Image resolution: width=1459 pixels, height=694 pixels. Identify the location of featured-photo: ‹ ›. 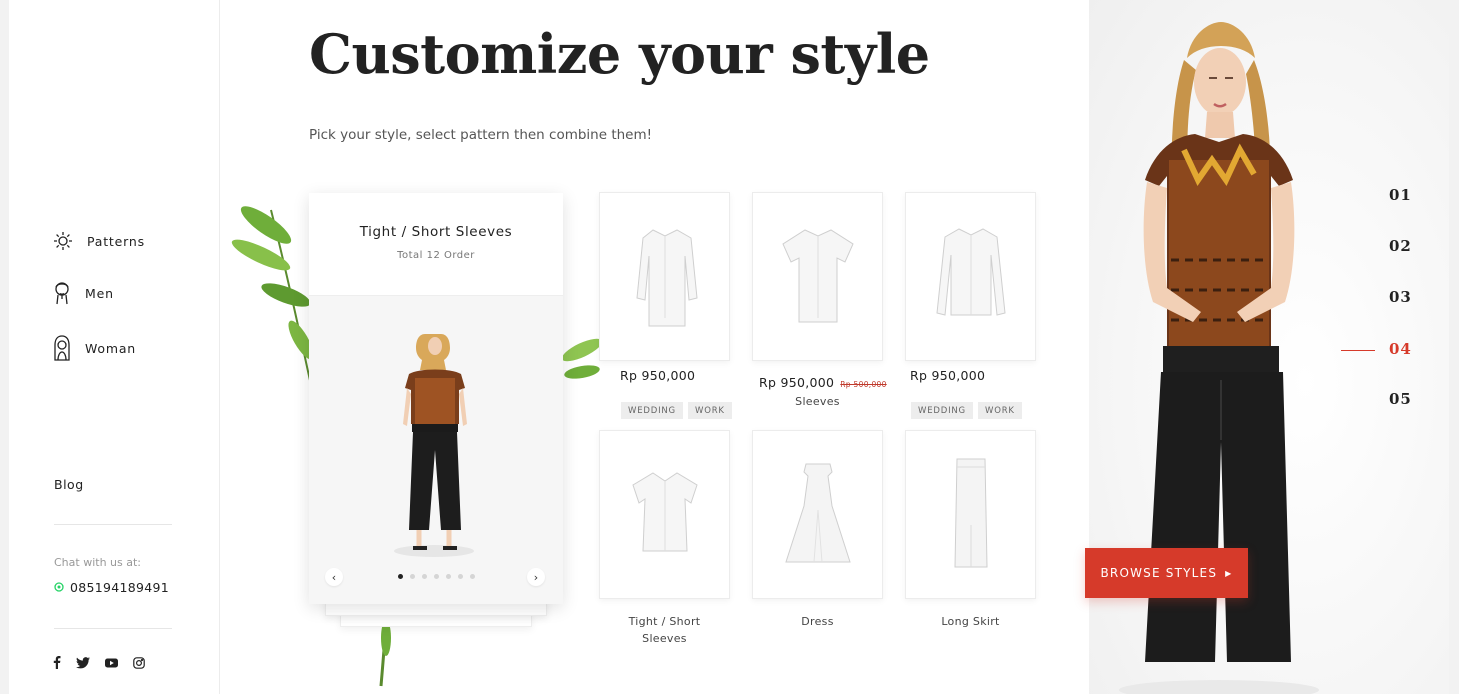
(436, 450).